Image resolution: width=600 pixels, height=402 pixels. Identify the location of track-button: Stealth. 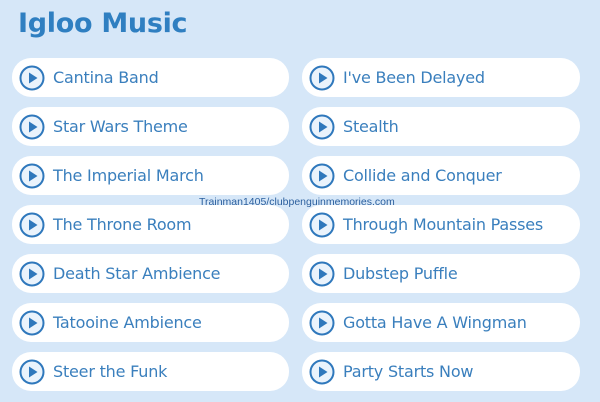
(441, 126).